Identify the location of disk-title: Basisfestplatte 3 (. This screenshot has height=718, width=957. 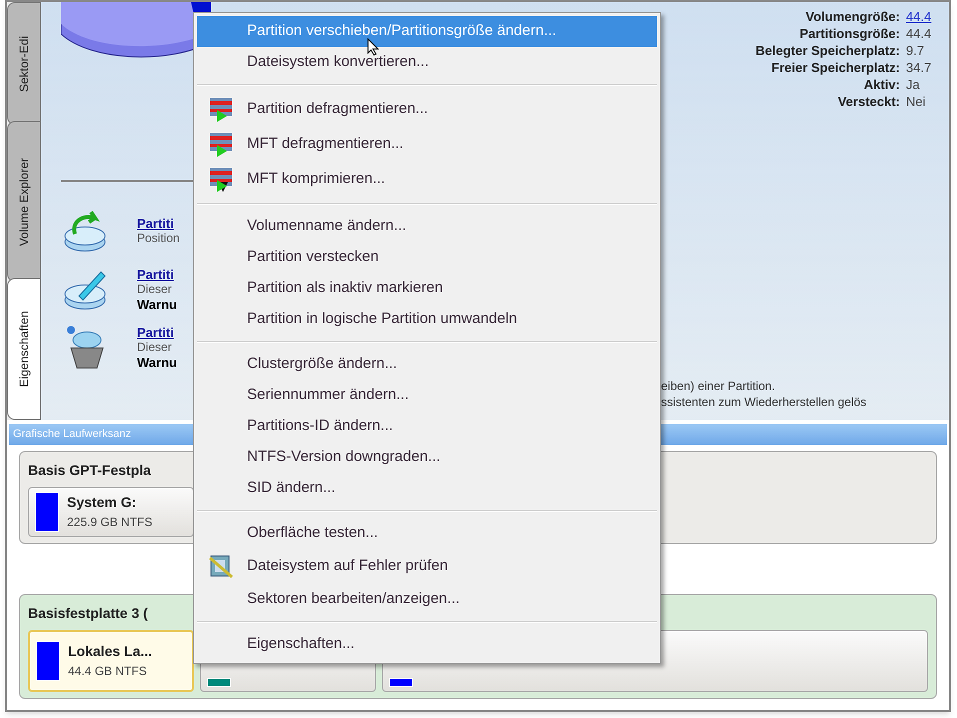
(88, 613).